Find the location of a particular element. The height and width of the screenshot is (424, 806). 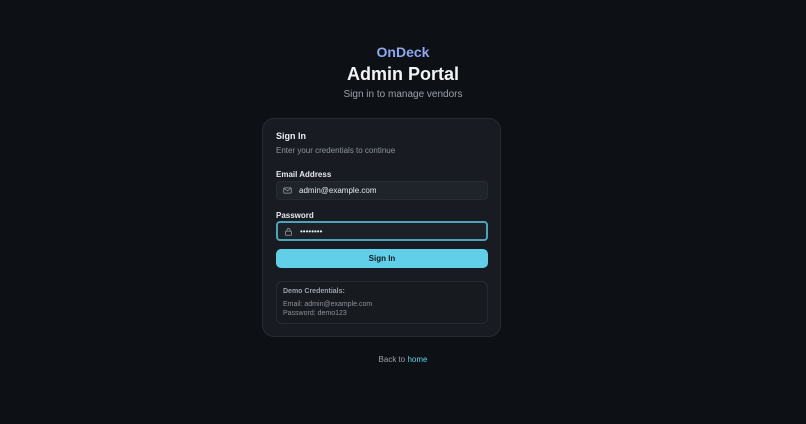

password-input is located at coordinates (393, 231).